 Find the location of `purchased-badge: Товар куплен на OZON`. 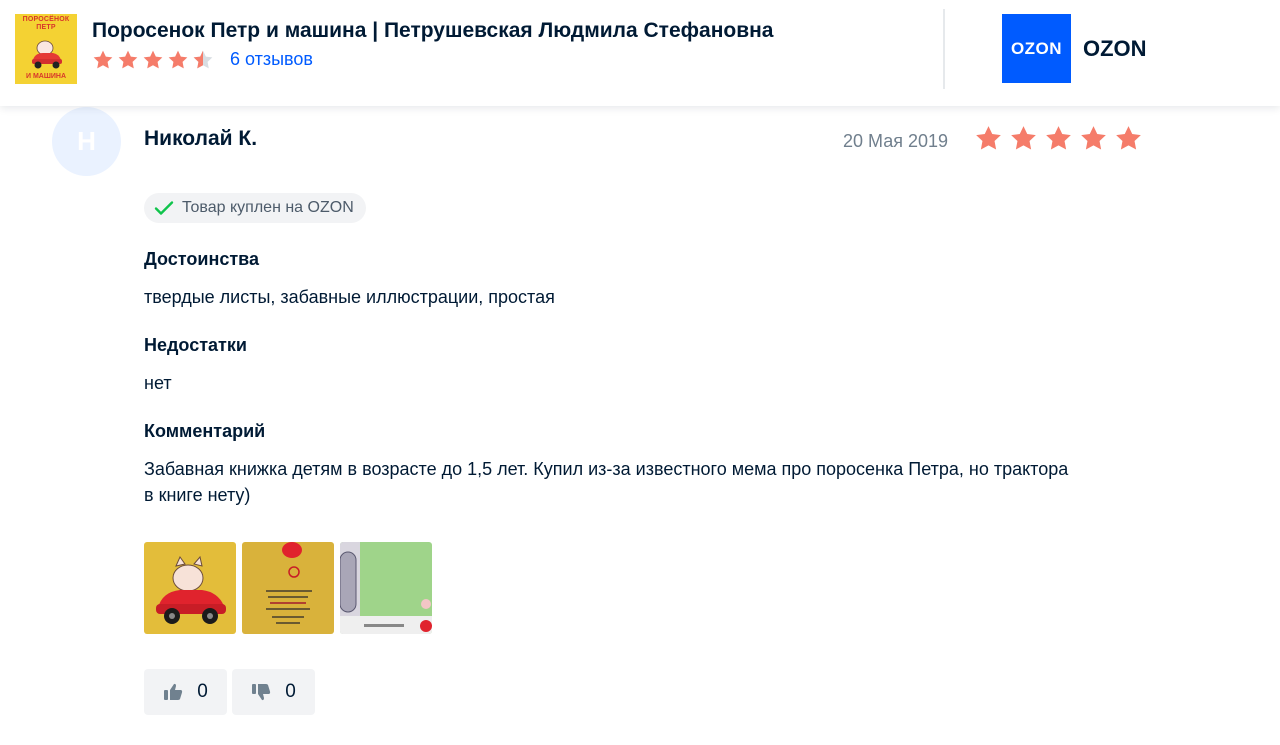

purchased-badge: Товар куплен на OZON is located at coordinates (255, 208).